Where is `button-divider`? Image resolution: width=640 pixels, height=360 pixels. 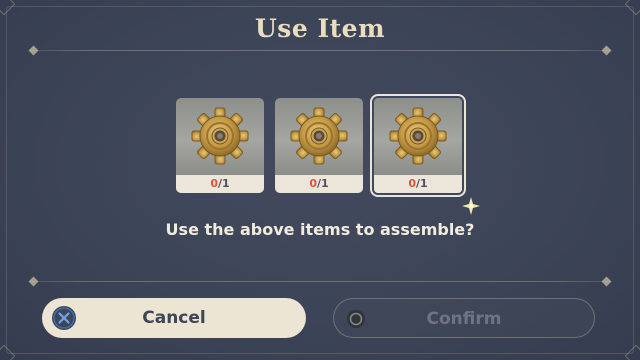
button-divider is located at coordinates (320, 281).